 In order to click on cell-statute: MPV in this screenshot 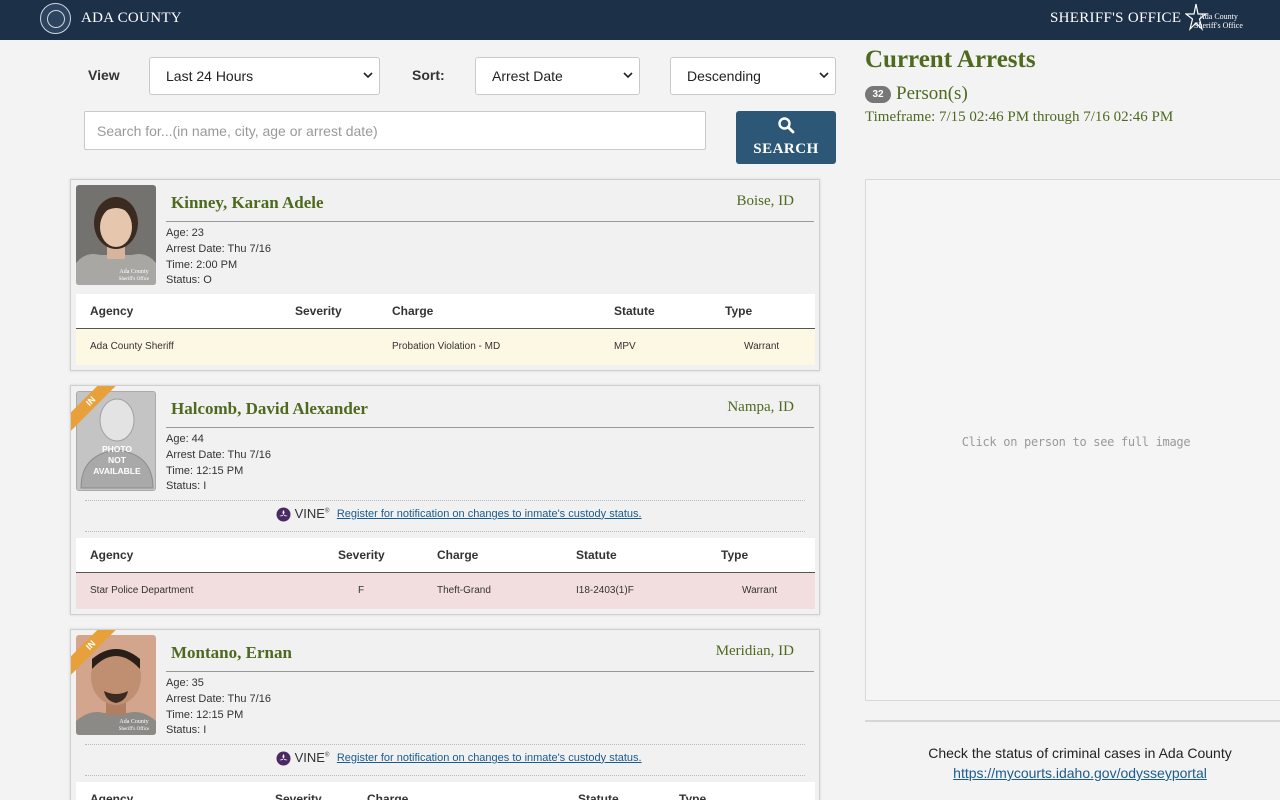, I will do `click(625, 346)`.